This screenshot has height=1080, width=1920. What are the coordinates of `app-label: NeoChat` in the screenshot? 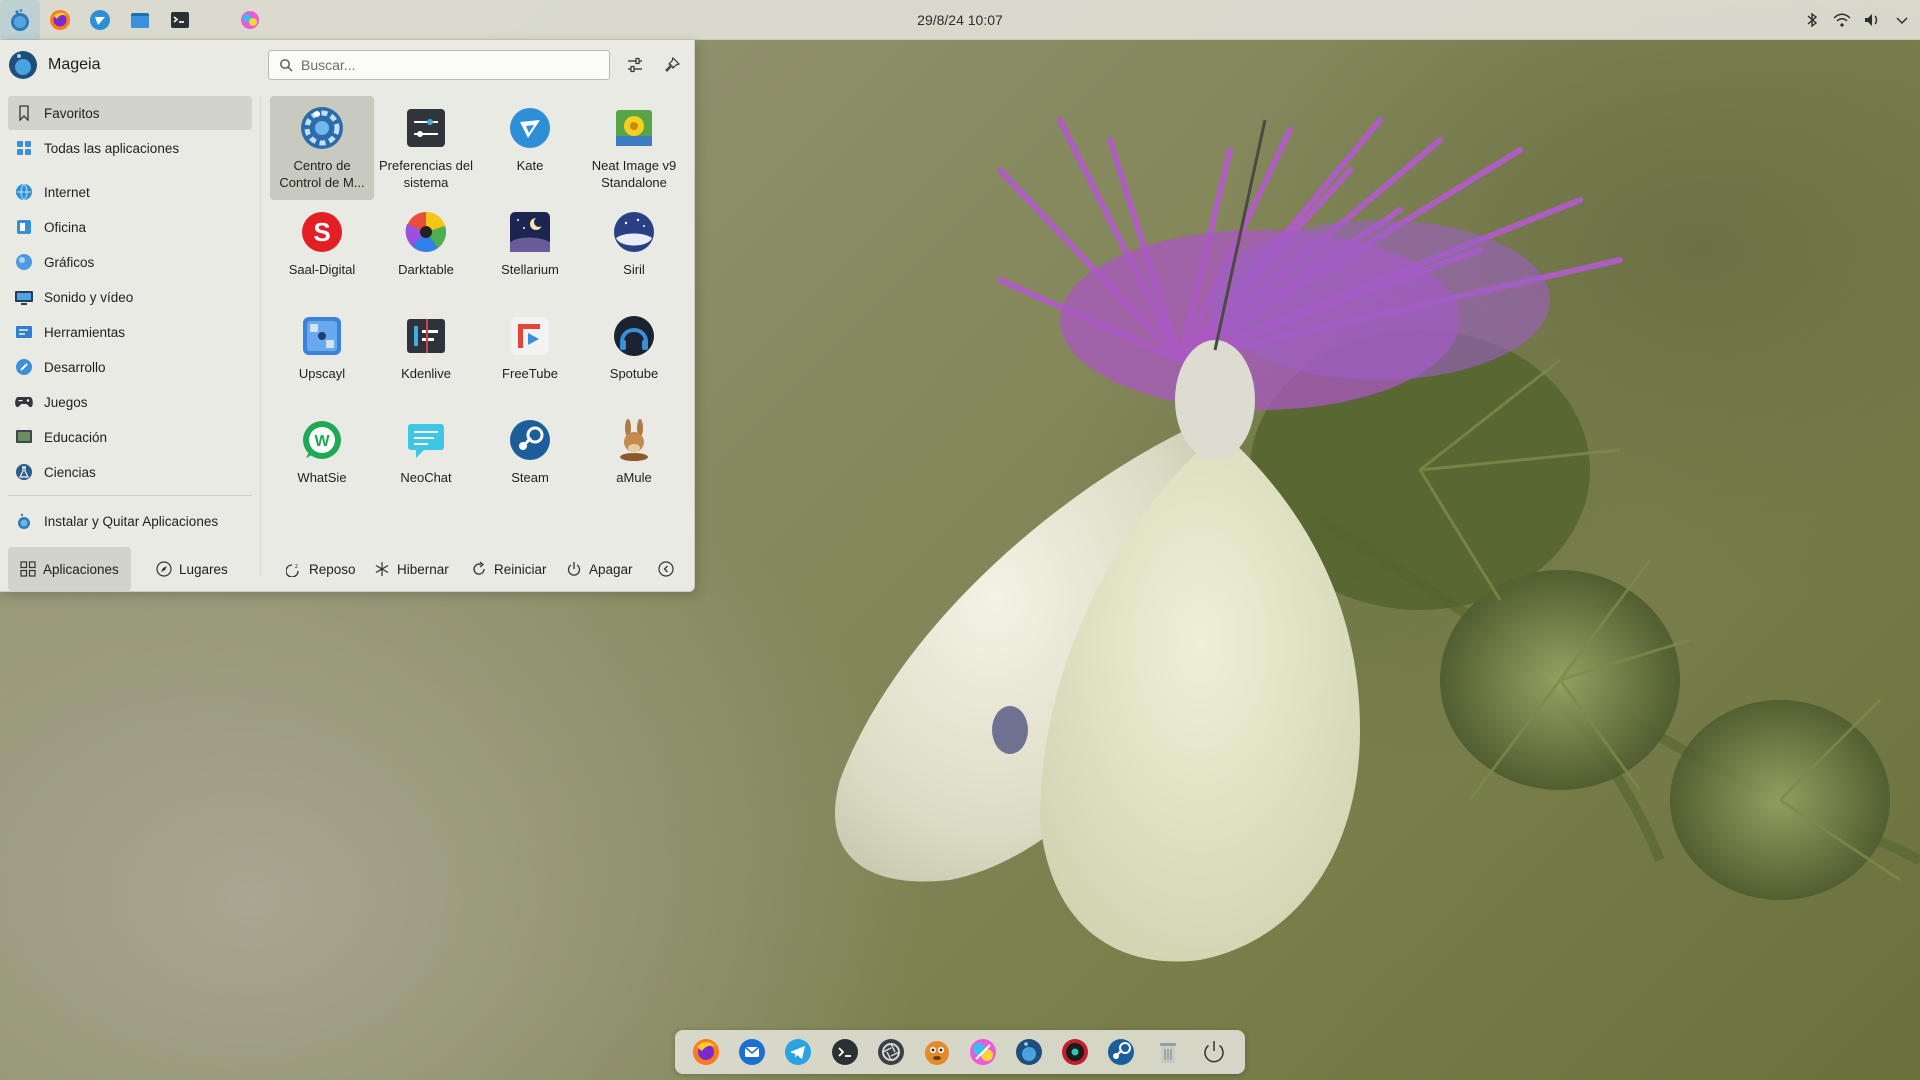 It's located at (426, 477).